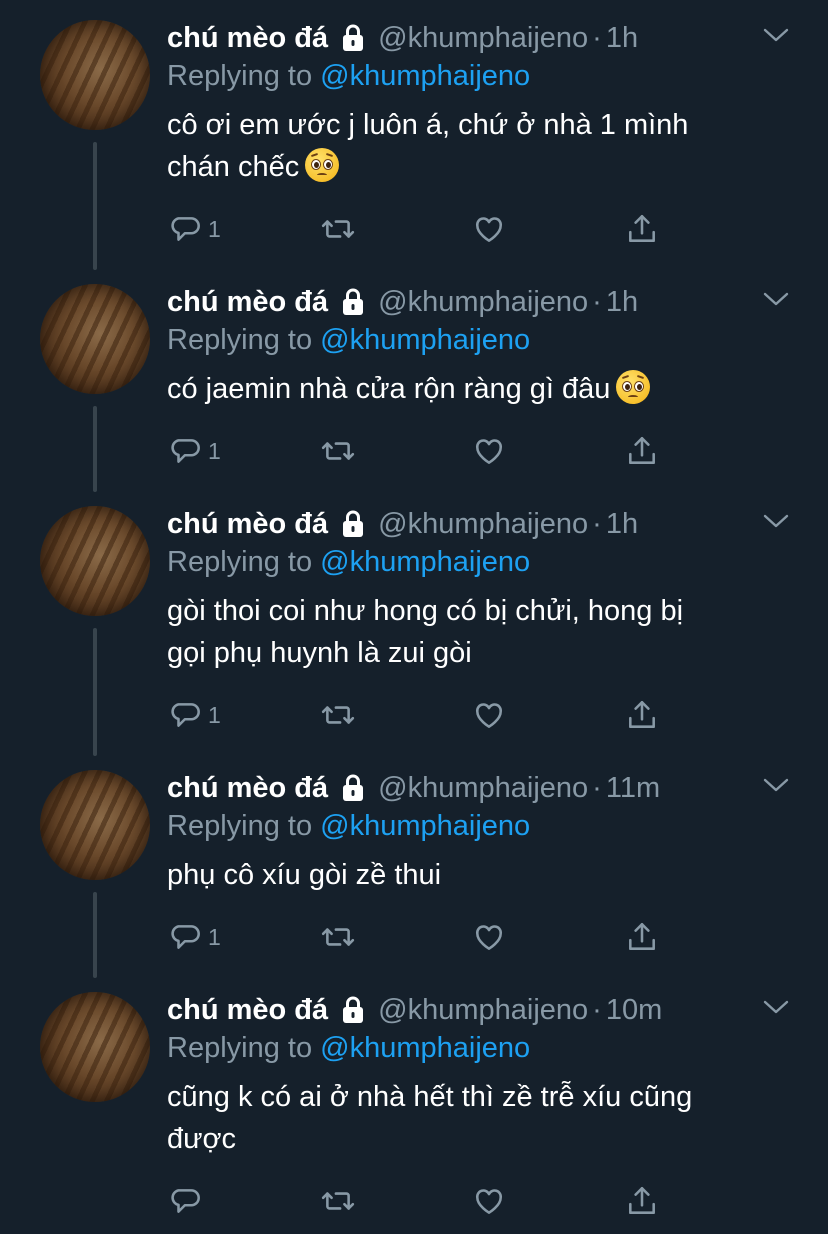 This screenshot has width=828, height=1234. Describe the element at coordinates (633, 788) in the screenshot. I see `timestamp: 11m` at that location.